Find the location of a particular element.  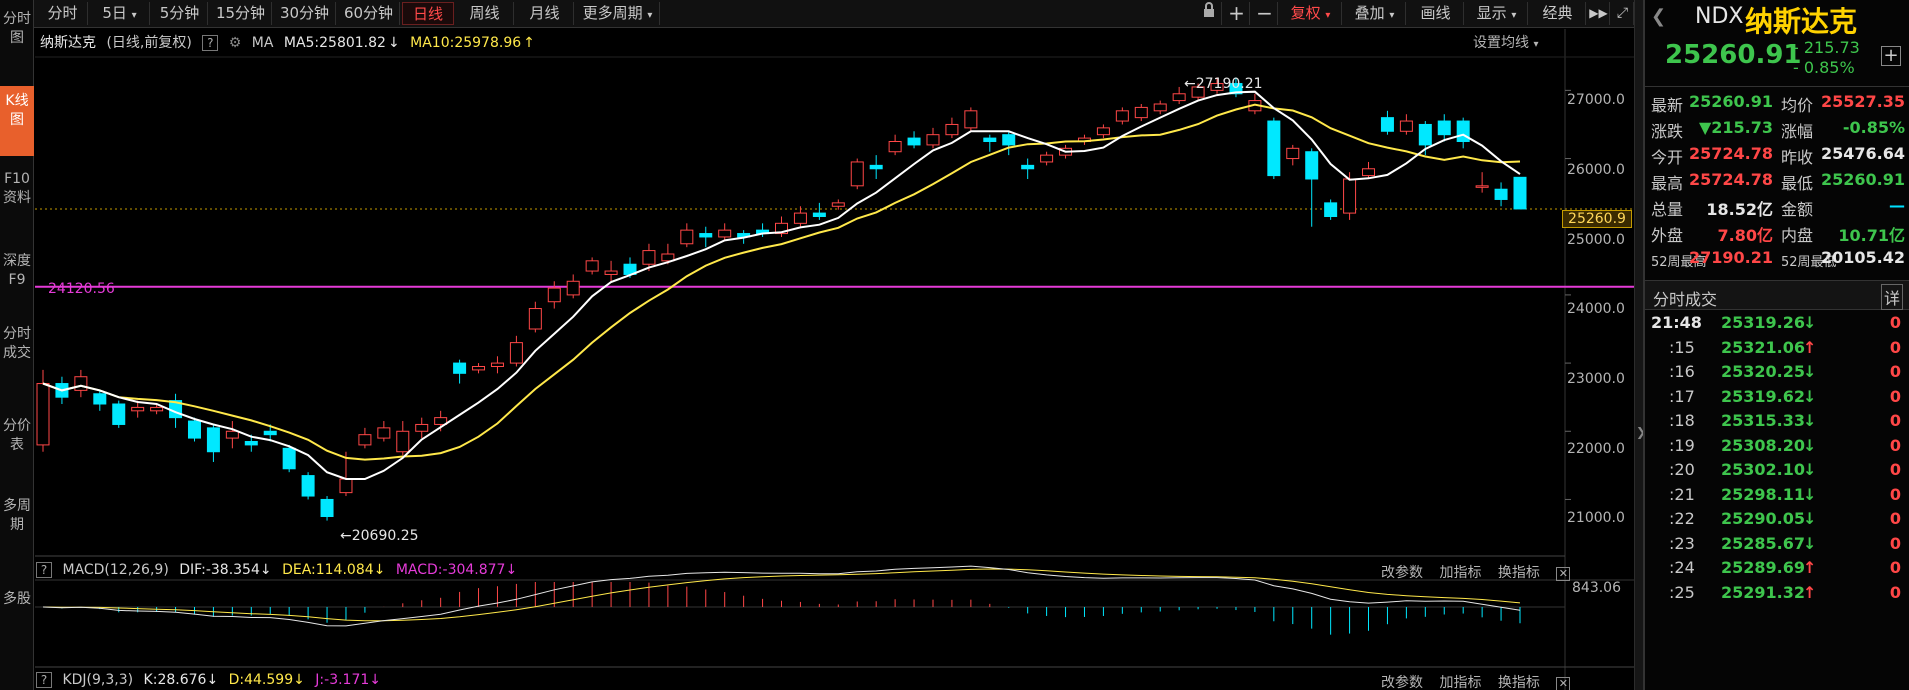

period-5day: 5日 ▾ is located at coordinates (120, 13).